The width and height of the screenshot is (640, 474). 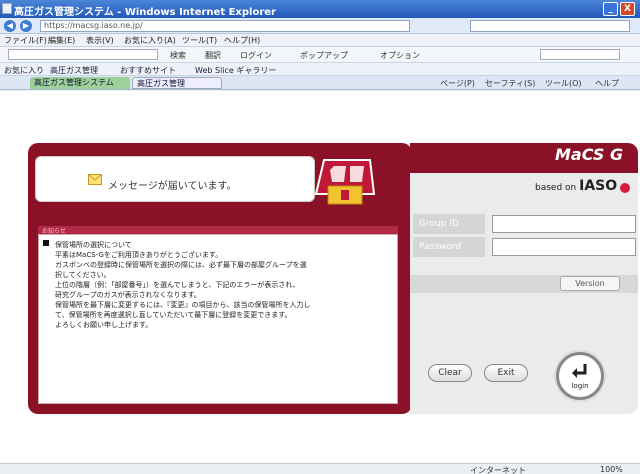 I want to click on version-button: Version, so click(x=590, y=283).